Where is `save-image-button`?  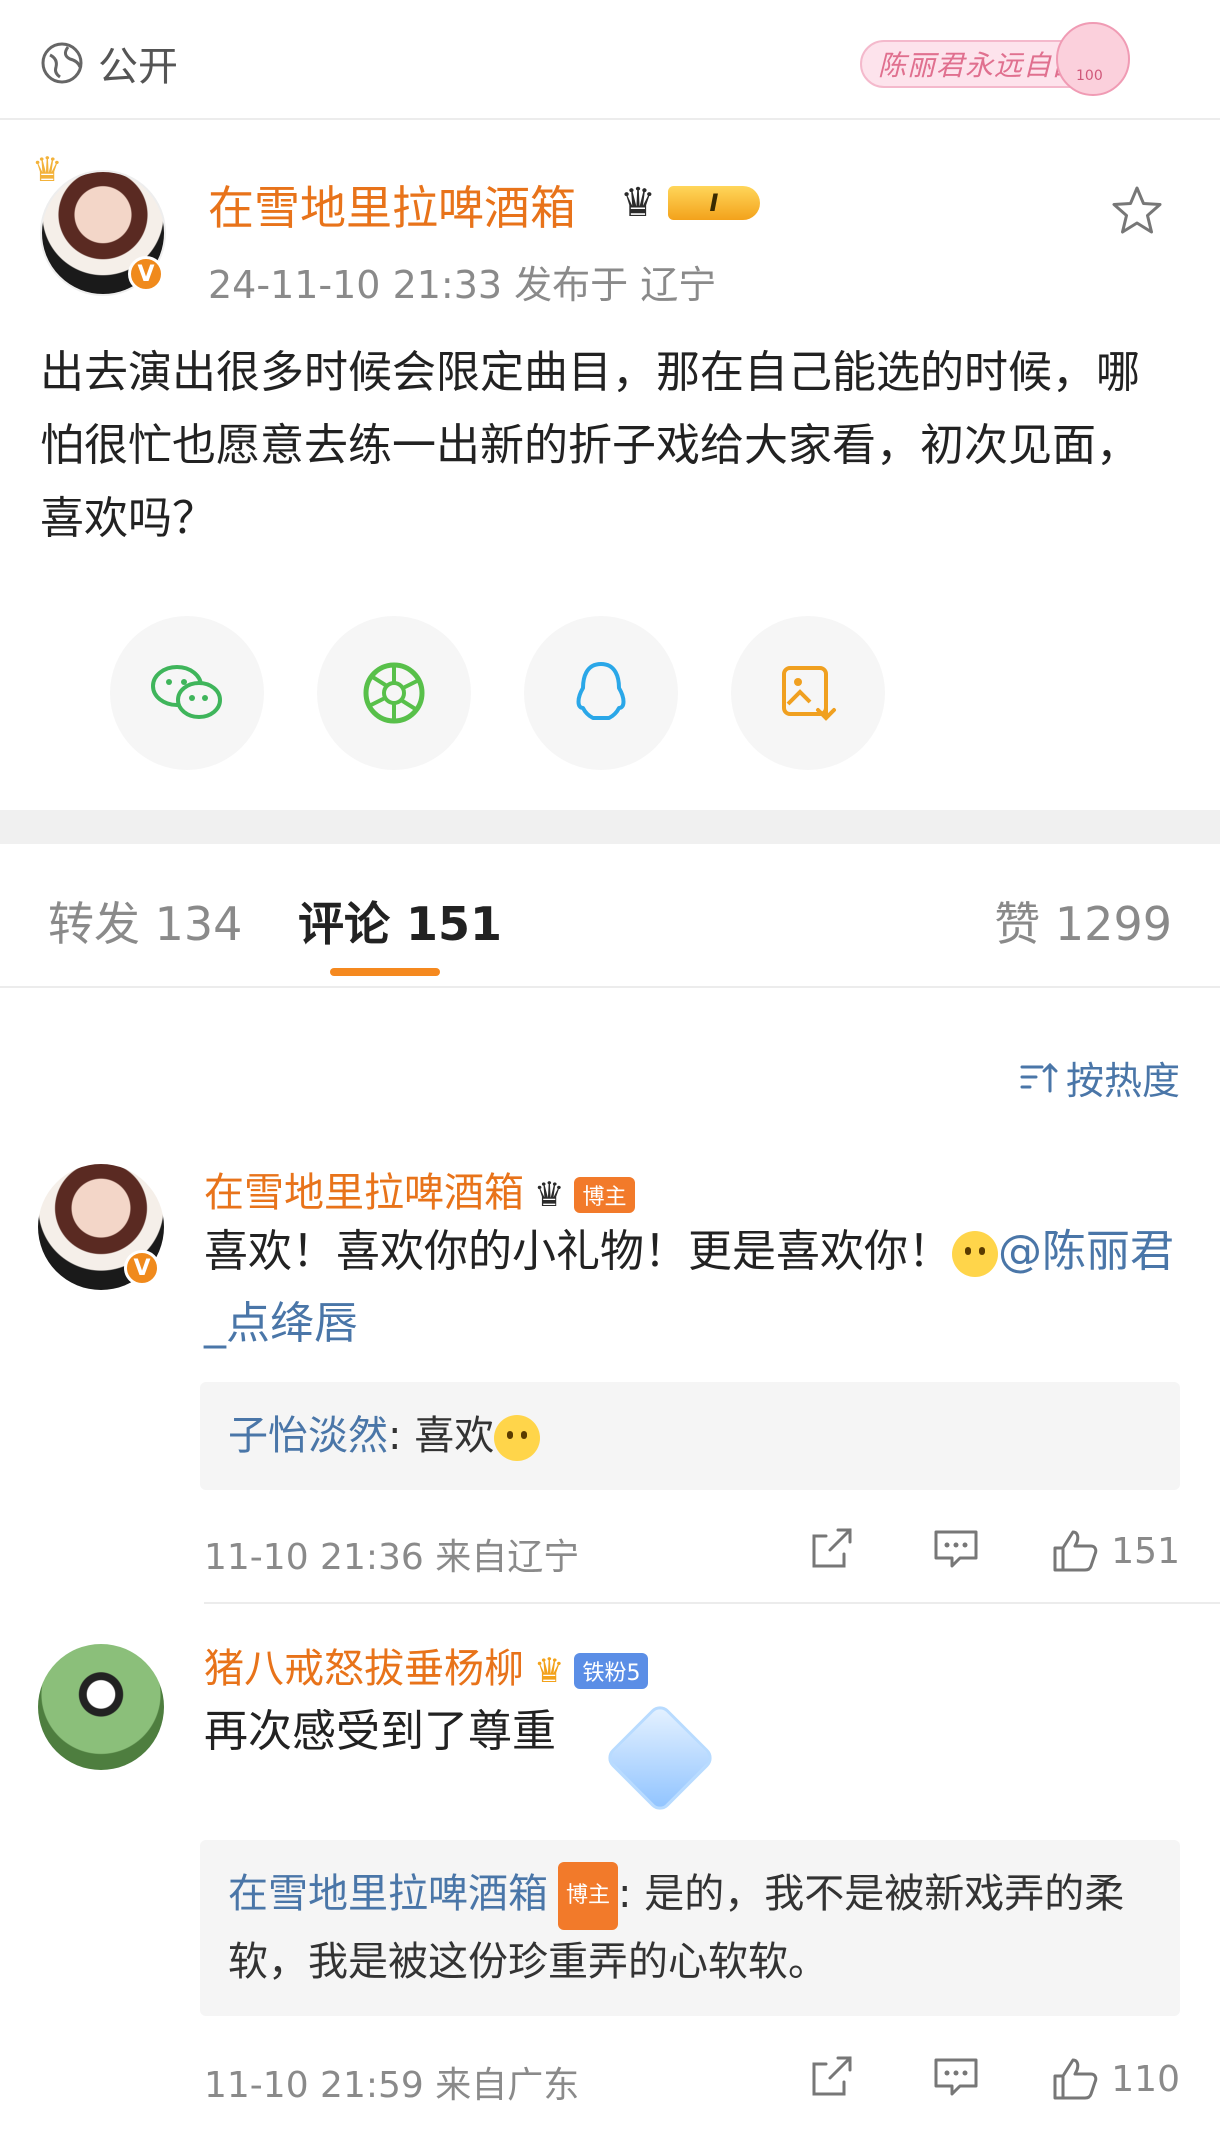 save-image-button is located at coordinates (808, 693).